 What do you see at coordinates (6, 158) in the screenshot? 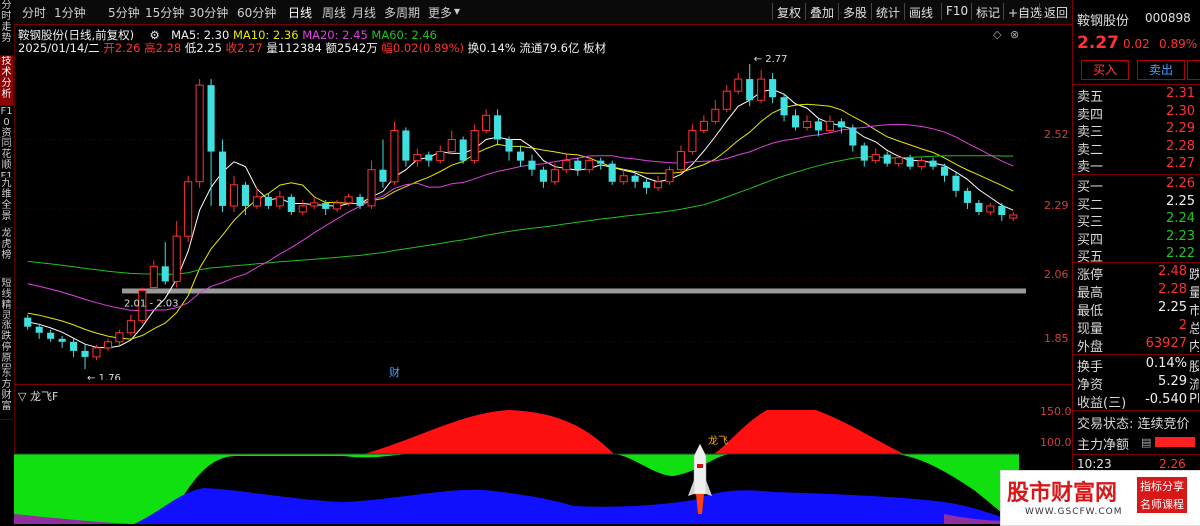
I see `left-tab-3: 同花顺F10` at bounding box center [6, 158].